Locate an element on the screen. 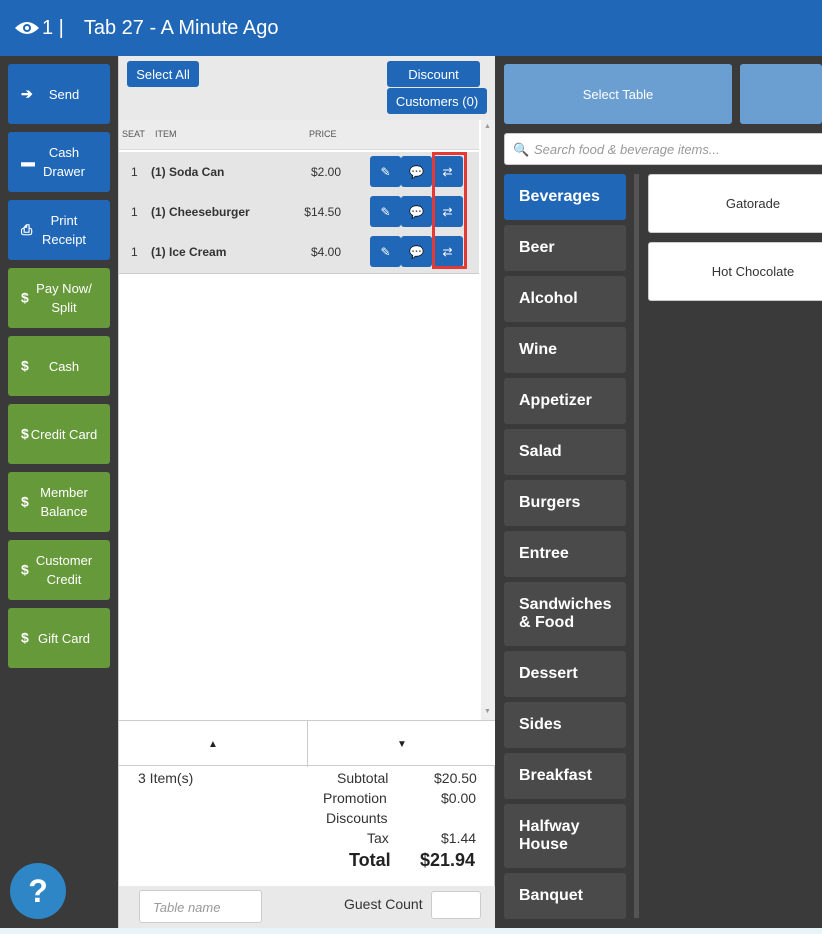 This screenshot has width=822, height=934. category-appetizer: Appetizer is located at coordinates (565, 401).